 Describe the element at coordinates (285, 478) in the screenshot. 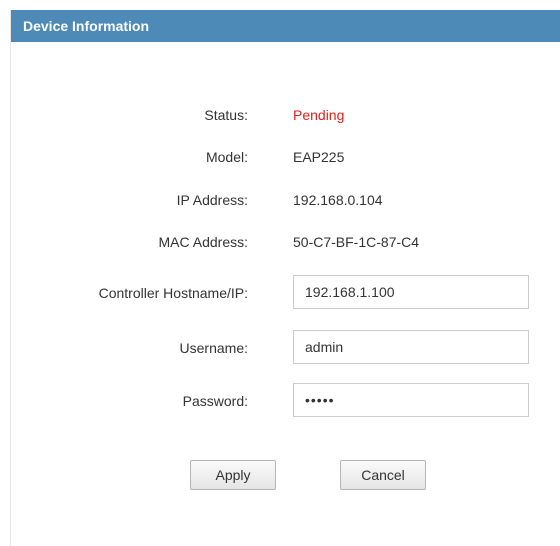

I see `button-row: Apply Cancel` at that location.